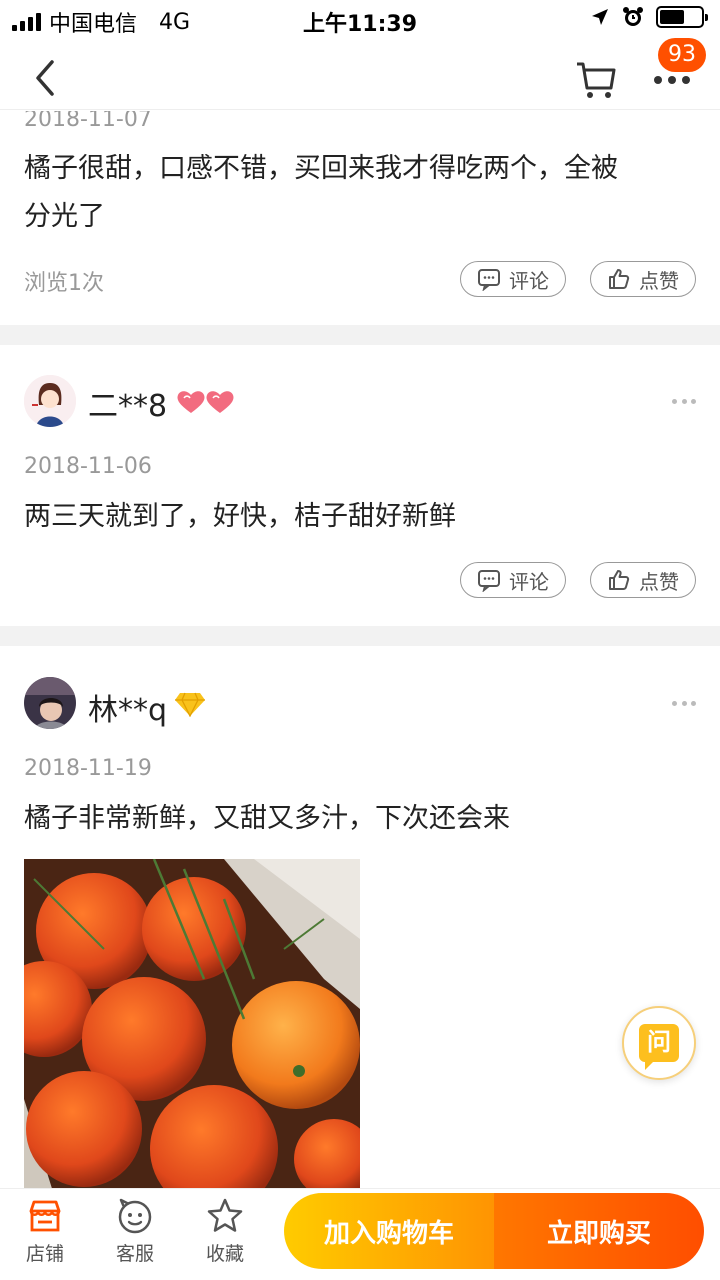  I want to click on review-date: 2018-11-06, so click(88, 466).